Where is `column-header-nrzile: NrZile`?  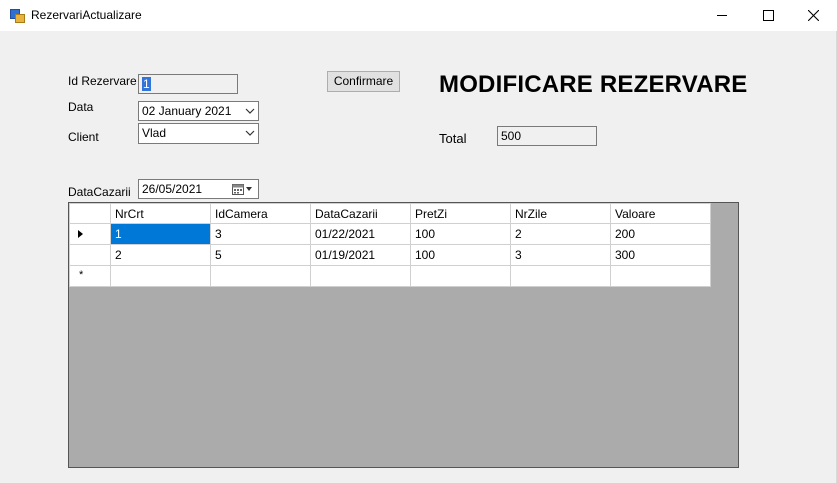
column-header-nrzile: NrZile is located at coordinates (560, 213).